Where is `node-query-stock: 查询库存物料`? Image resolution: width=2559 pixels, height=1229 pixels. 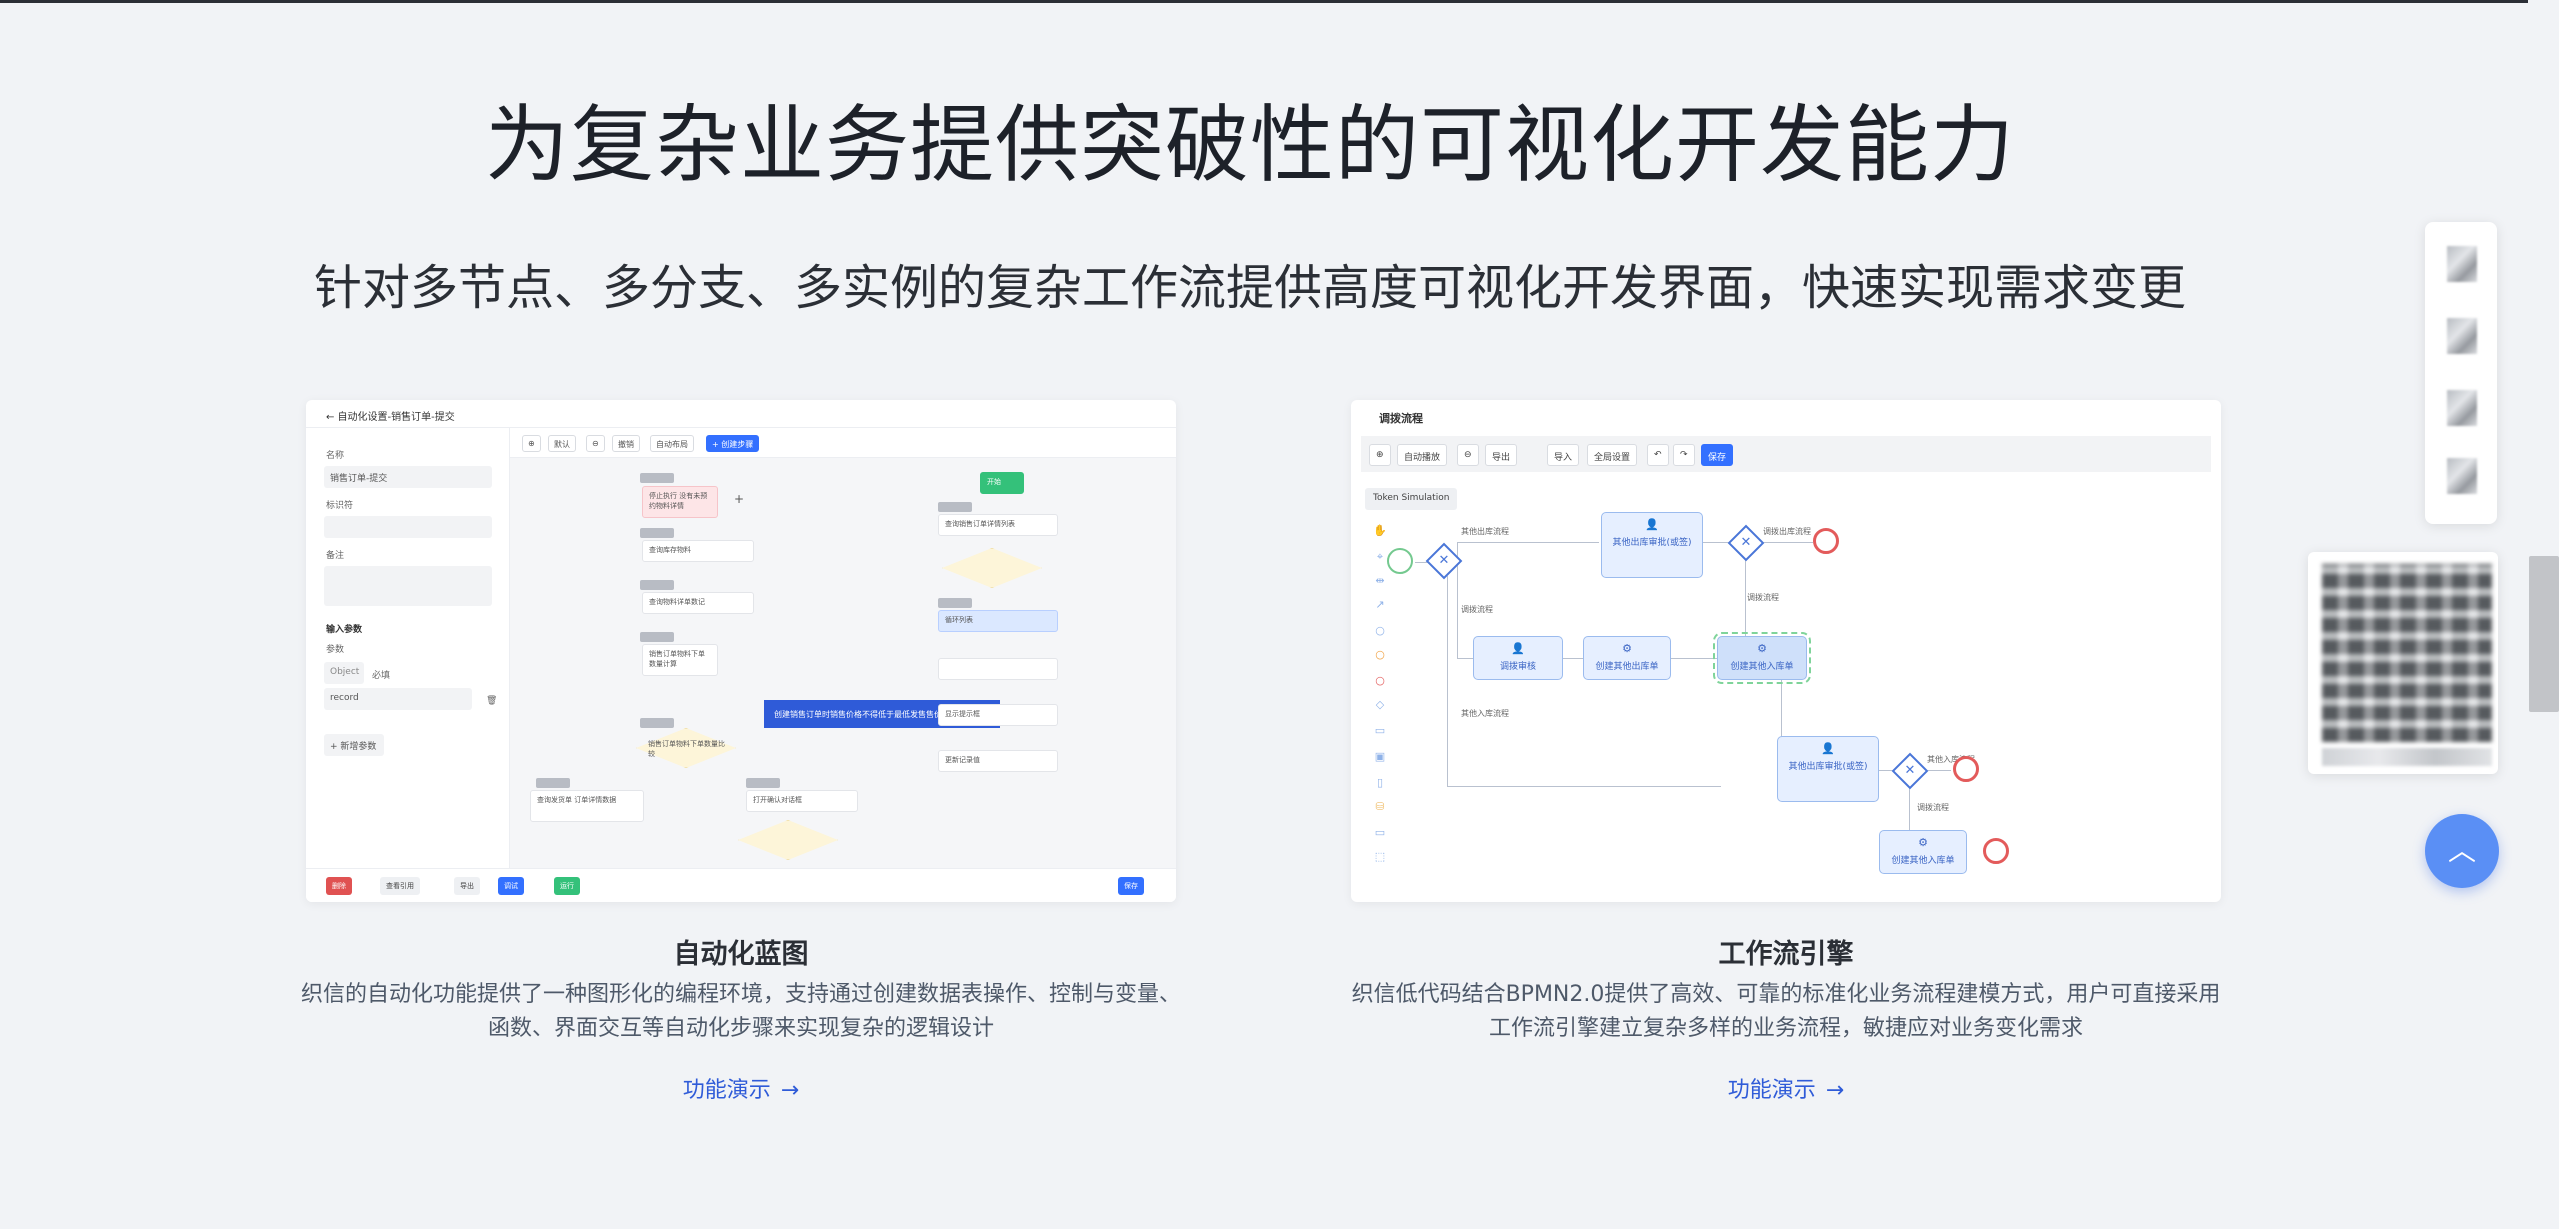 node-query-stock: 查询库存物料 is located at coordinates (698, 551).